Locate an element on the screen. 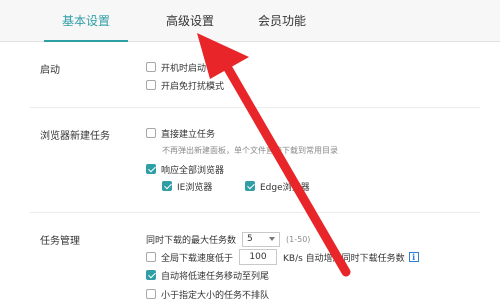 This screenshot has width=500, height=308. direct-create-task-hint: 不再弹出新建面板，单个文件直接下载到常用目录 is located at coordinates (250, 150).